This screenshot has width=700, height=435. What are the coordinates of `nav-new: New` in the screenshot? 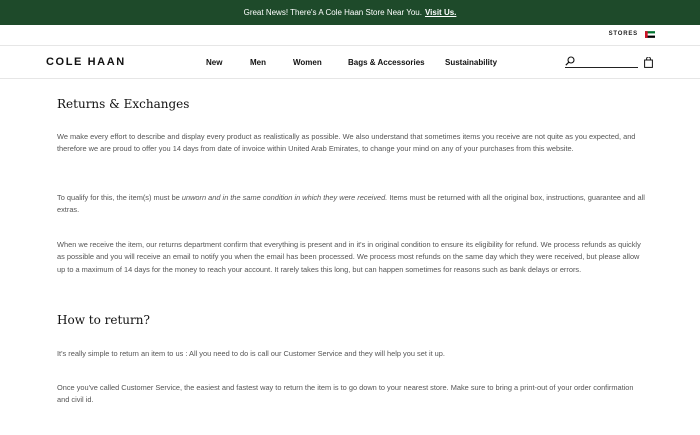 It's located at (214, 62).